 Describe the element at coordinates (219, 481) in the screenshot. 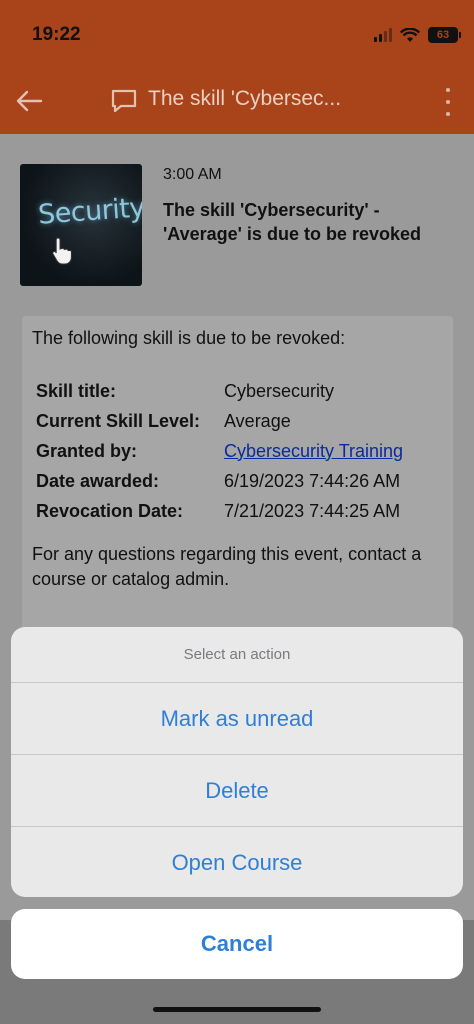

I see `detail-row-date-awarded: Date awarded: 6/19/2023 7:44:26 AM` at that location.